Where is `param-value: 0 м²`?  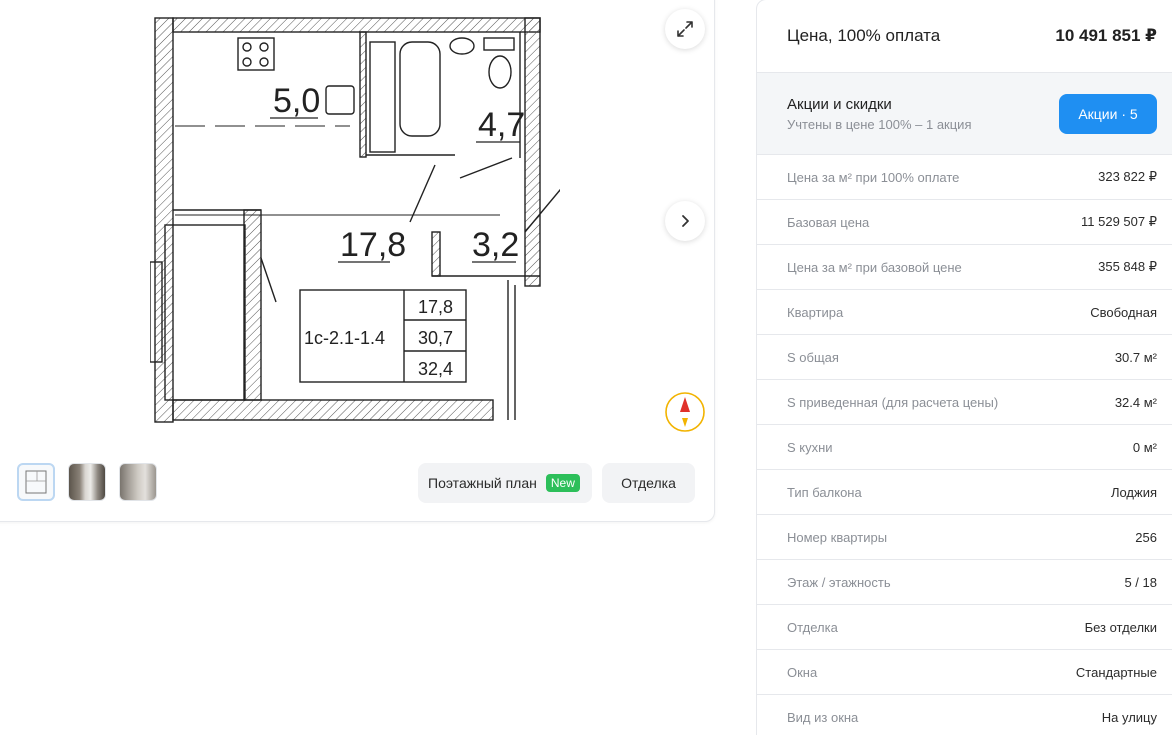 param-value: 0 м² is located at coordinates (1144, 447).